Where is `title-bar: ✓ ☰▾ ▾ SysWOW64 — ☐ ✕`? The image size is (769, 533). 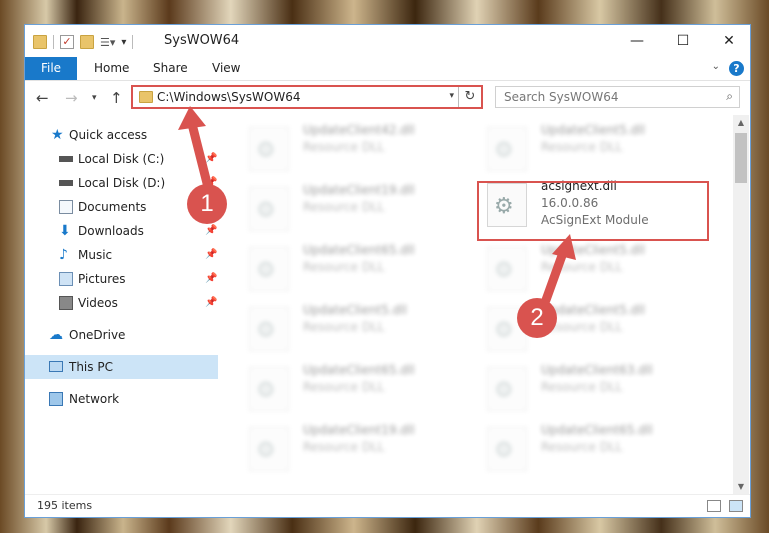
title-bar: ✓ ☰▾ ▾ SysWOW64 — ☐ ✕ is located at coordinates (387, 41).